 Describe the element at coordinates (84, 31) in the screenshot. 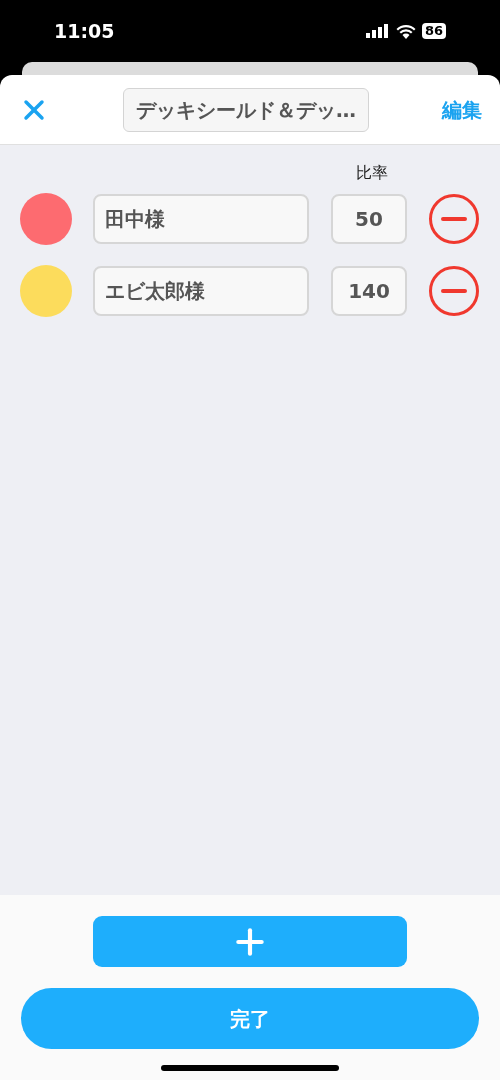

I see `status-time: 11:05` at that location.